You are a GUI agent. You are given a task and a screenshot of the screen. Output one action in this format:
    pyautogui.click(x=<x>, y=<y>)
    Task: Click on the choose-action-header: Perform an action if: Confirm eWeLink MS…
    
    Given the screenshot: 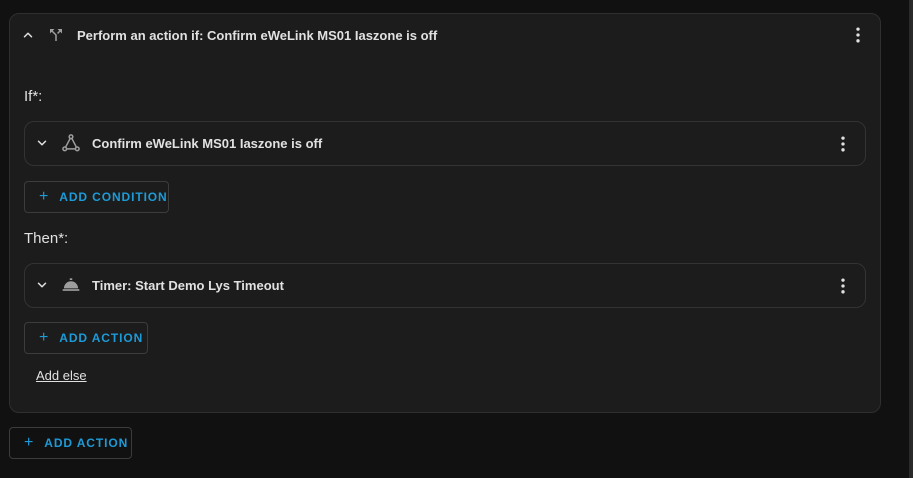 What is the action you would take?
    pyautogui.click(x=445, y=36)
    